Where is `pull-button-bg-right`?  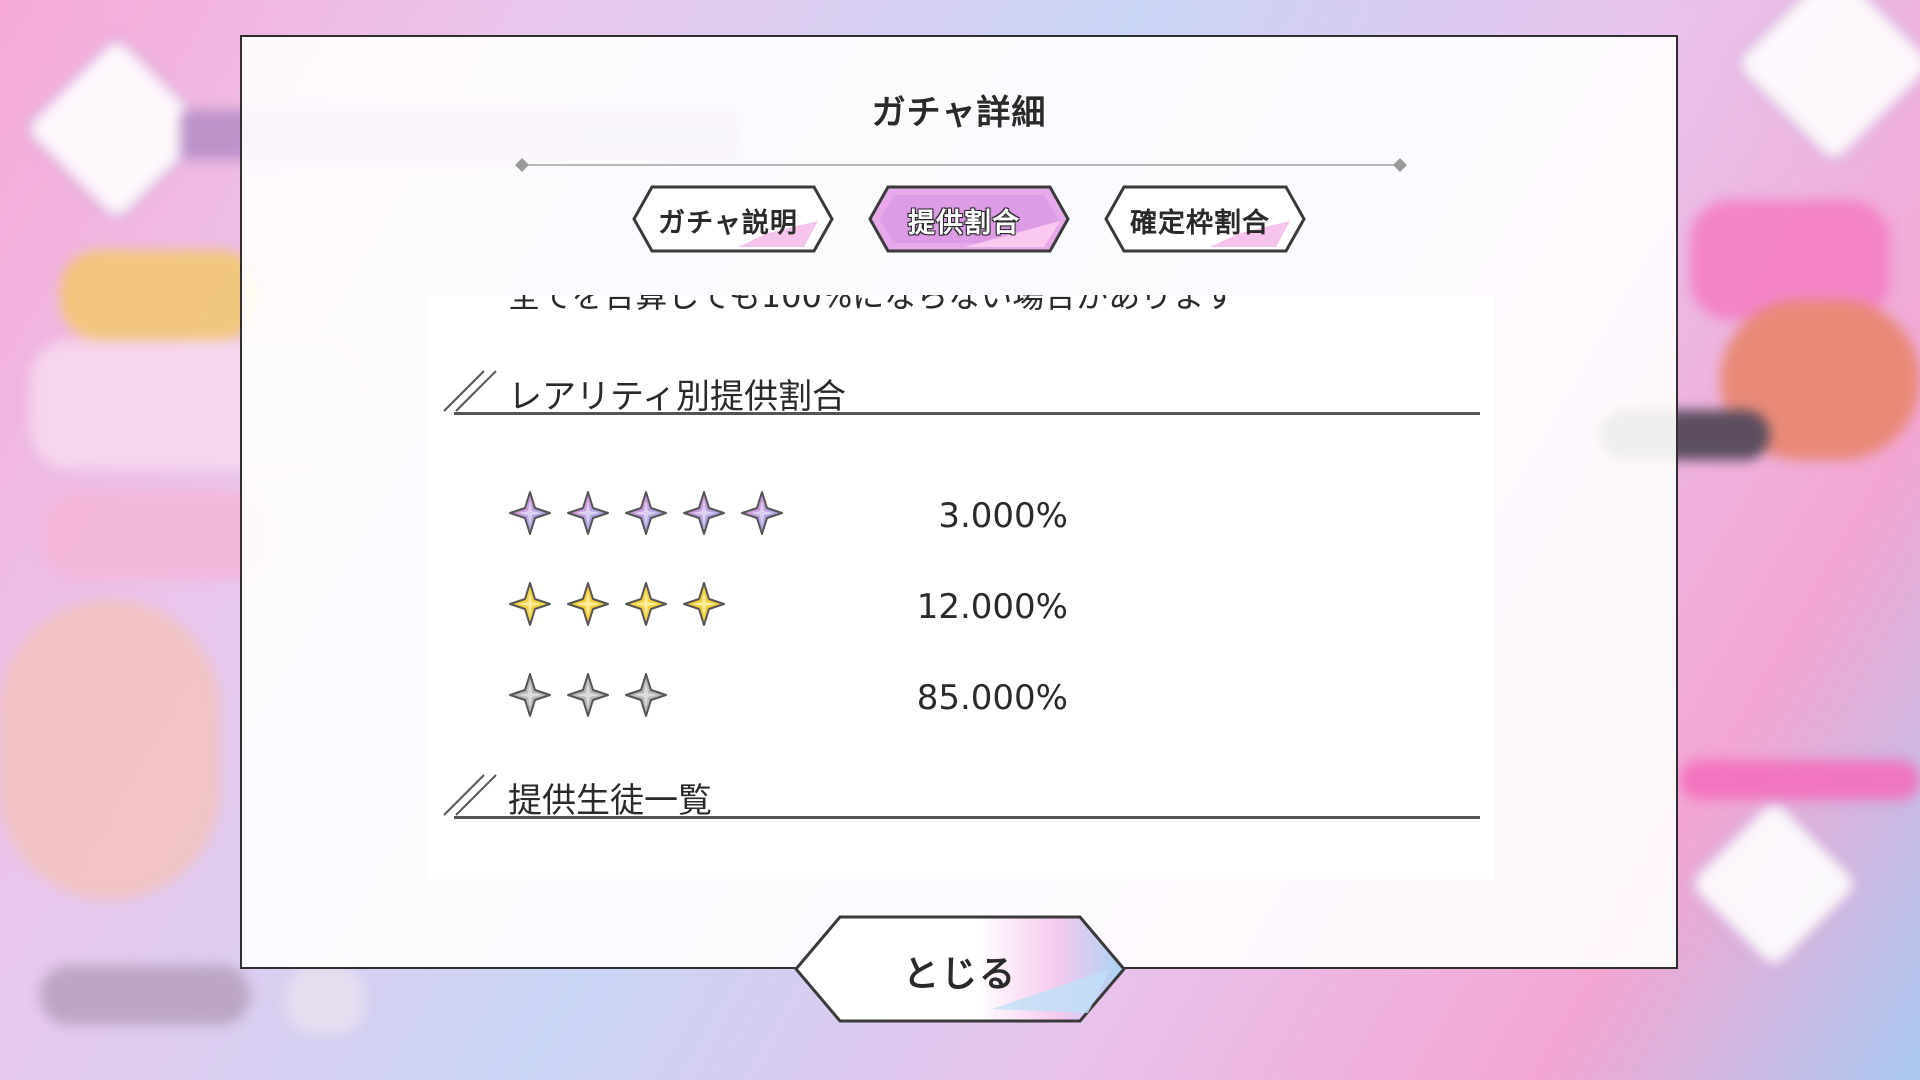 pull-button-bg-right is located at coordinates (1774, 884).